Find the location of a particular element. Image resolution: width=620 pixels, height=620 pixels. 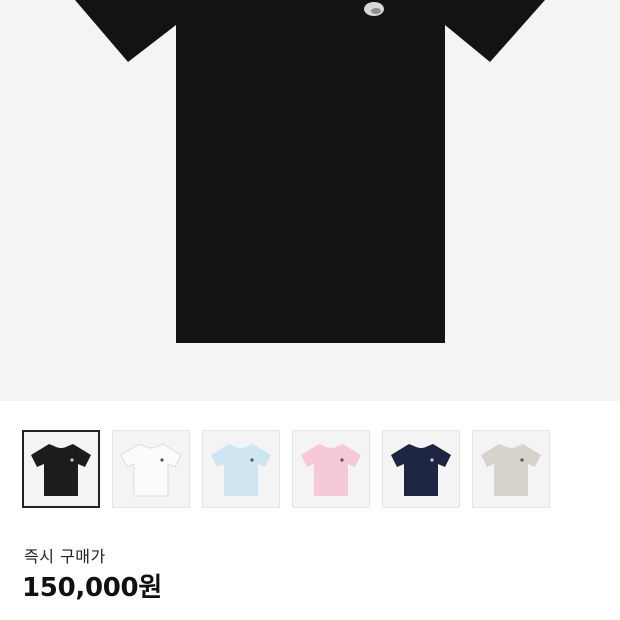

thumbnail-grey is located at coordinates (511, 469).